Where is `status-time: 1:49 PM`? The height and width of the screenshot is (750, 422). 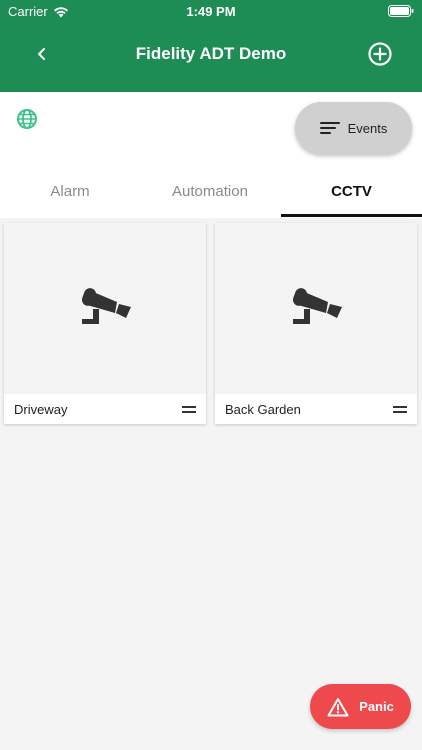 status-time: 1:49 PM is located at coordinates (211, 11).